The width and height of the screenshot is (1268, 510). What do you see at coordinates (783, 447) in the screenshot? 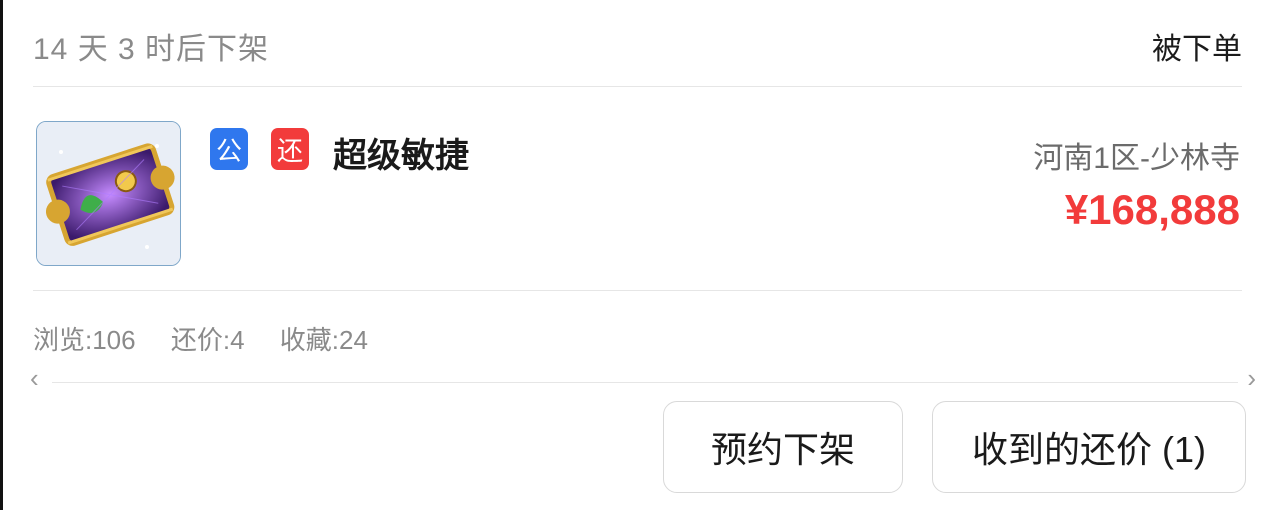
I see `schedule-delist-button: 预约下架` at bounding box center [783, 447].